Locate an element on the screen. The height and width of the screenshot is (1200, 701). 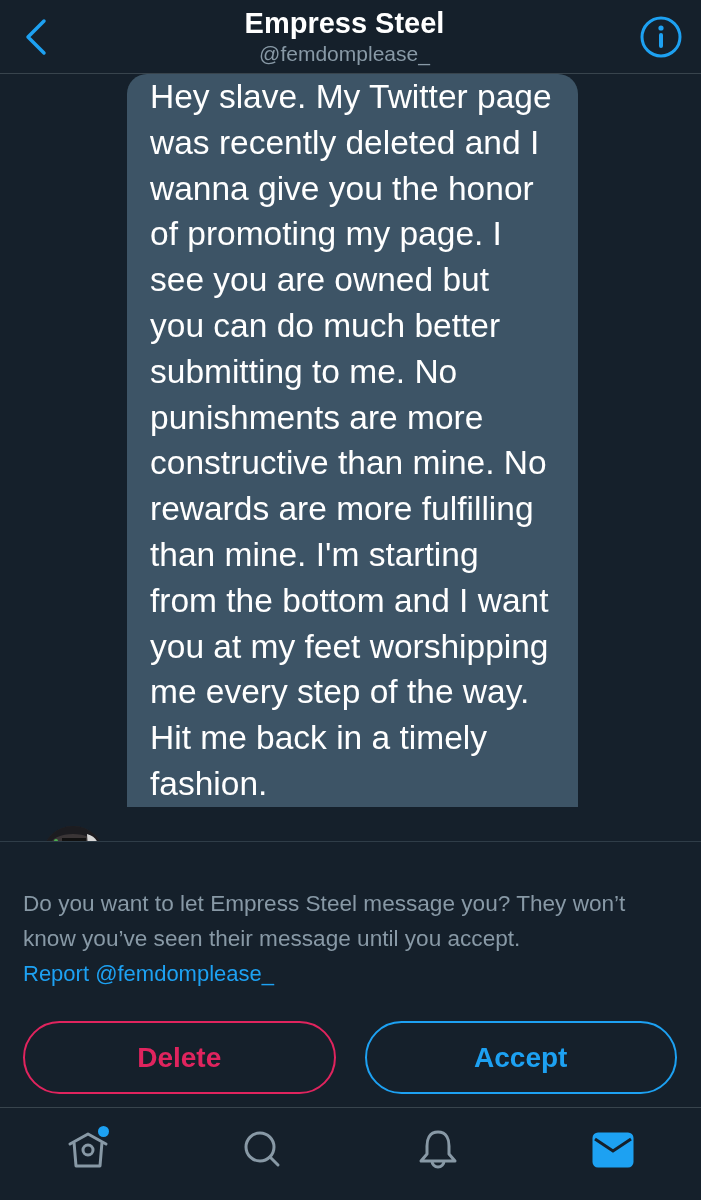
info-icon is located at coordinates (661, 36).